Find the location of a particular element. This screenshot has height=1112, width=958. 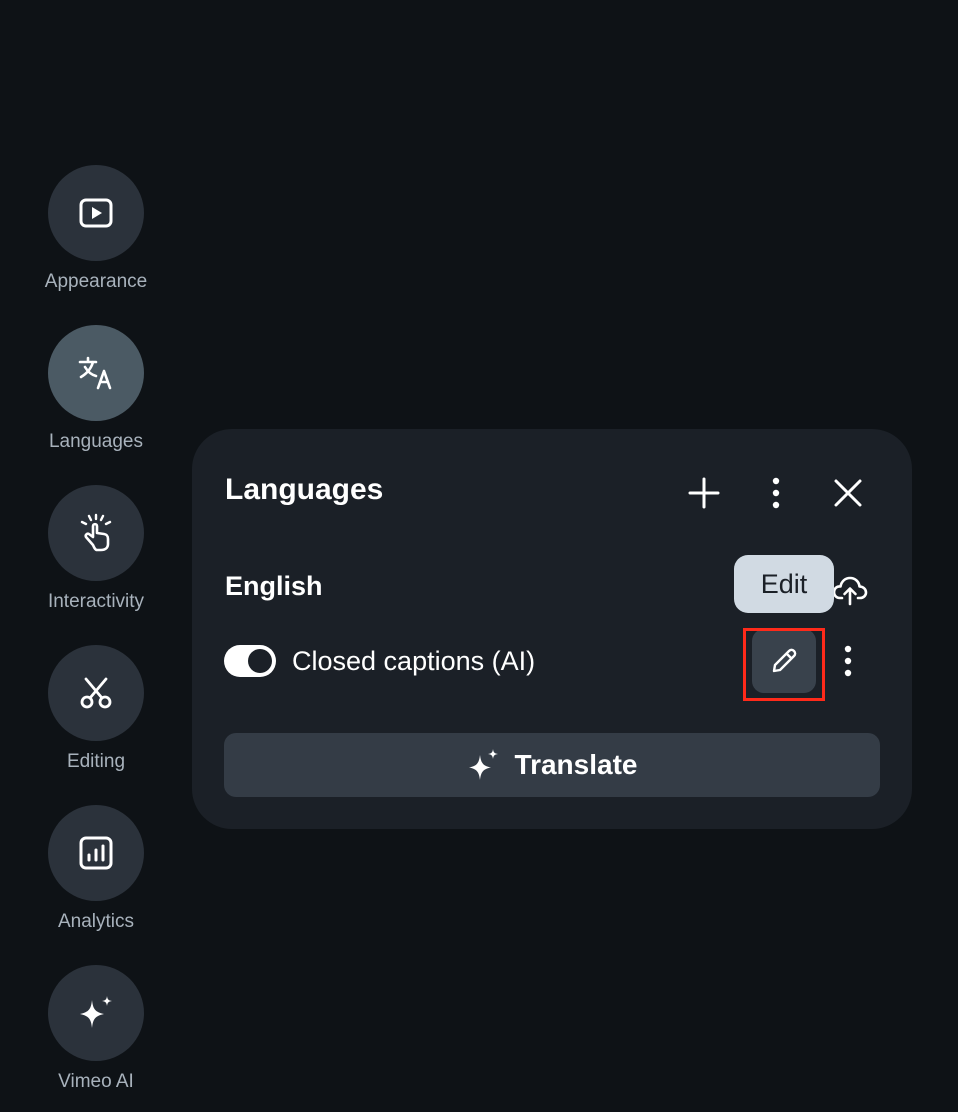

caption-track-label: Closed captions (AI) is located at coordinates (414, 661).